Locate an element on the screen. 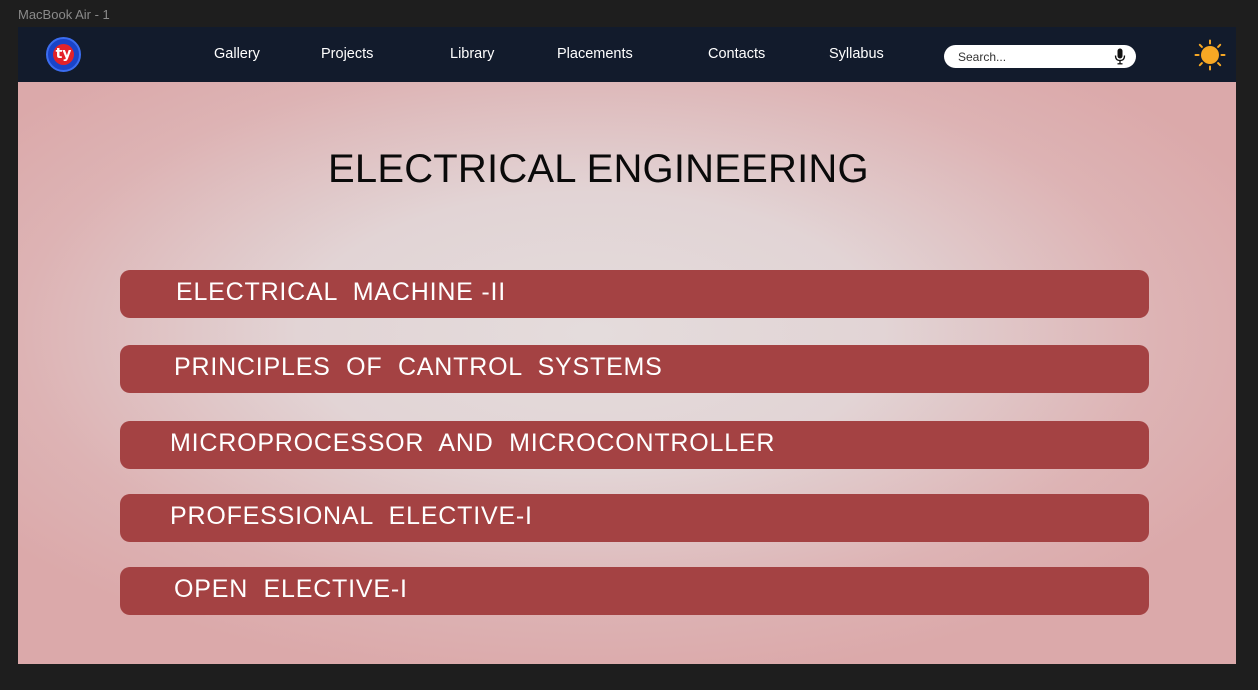 This screenshot has height=690, width=1258. subject-microprocessor: MICROPROCESSOR AND MICROCONTROLLER is located at coordinates (634, 445).